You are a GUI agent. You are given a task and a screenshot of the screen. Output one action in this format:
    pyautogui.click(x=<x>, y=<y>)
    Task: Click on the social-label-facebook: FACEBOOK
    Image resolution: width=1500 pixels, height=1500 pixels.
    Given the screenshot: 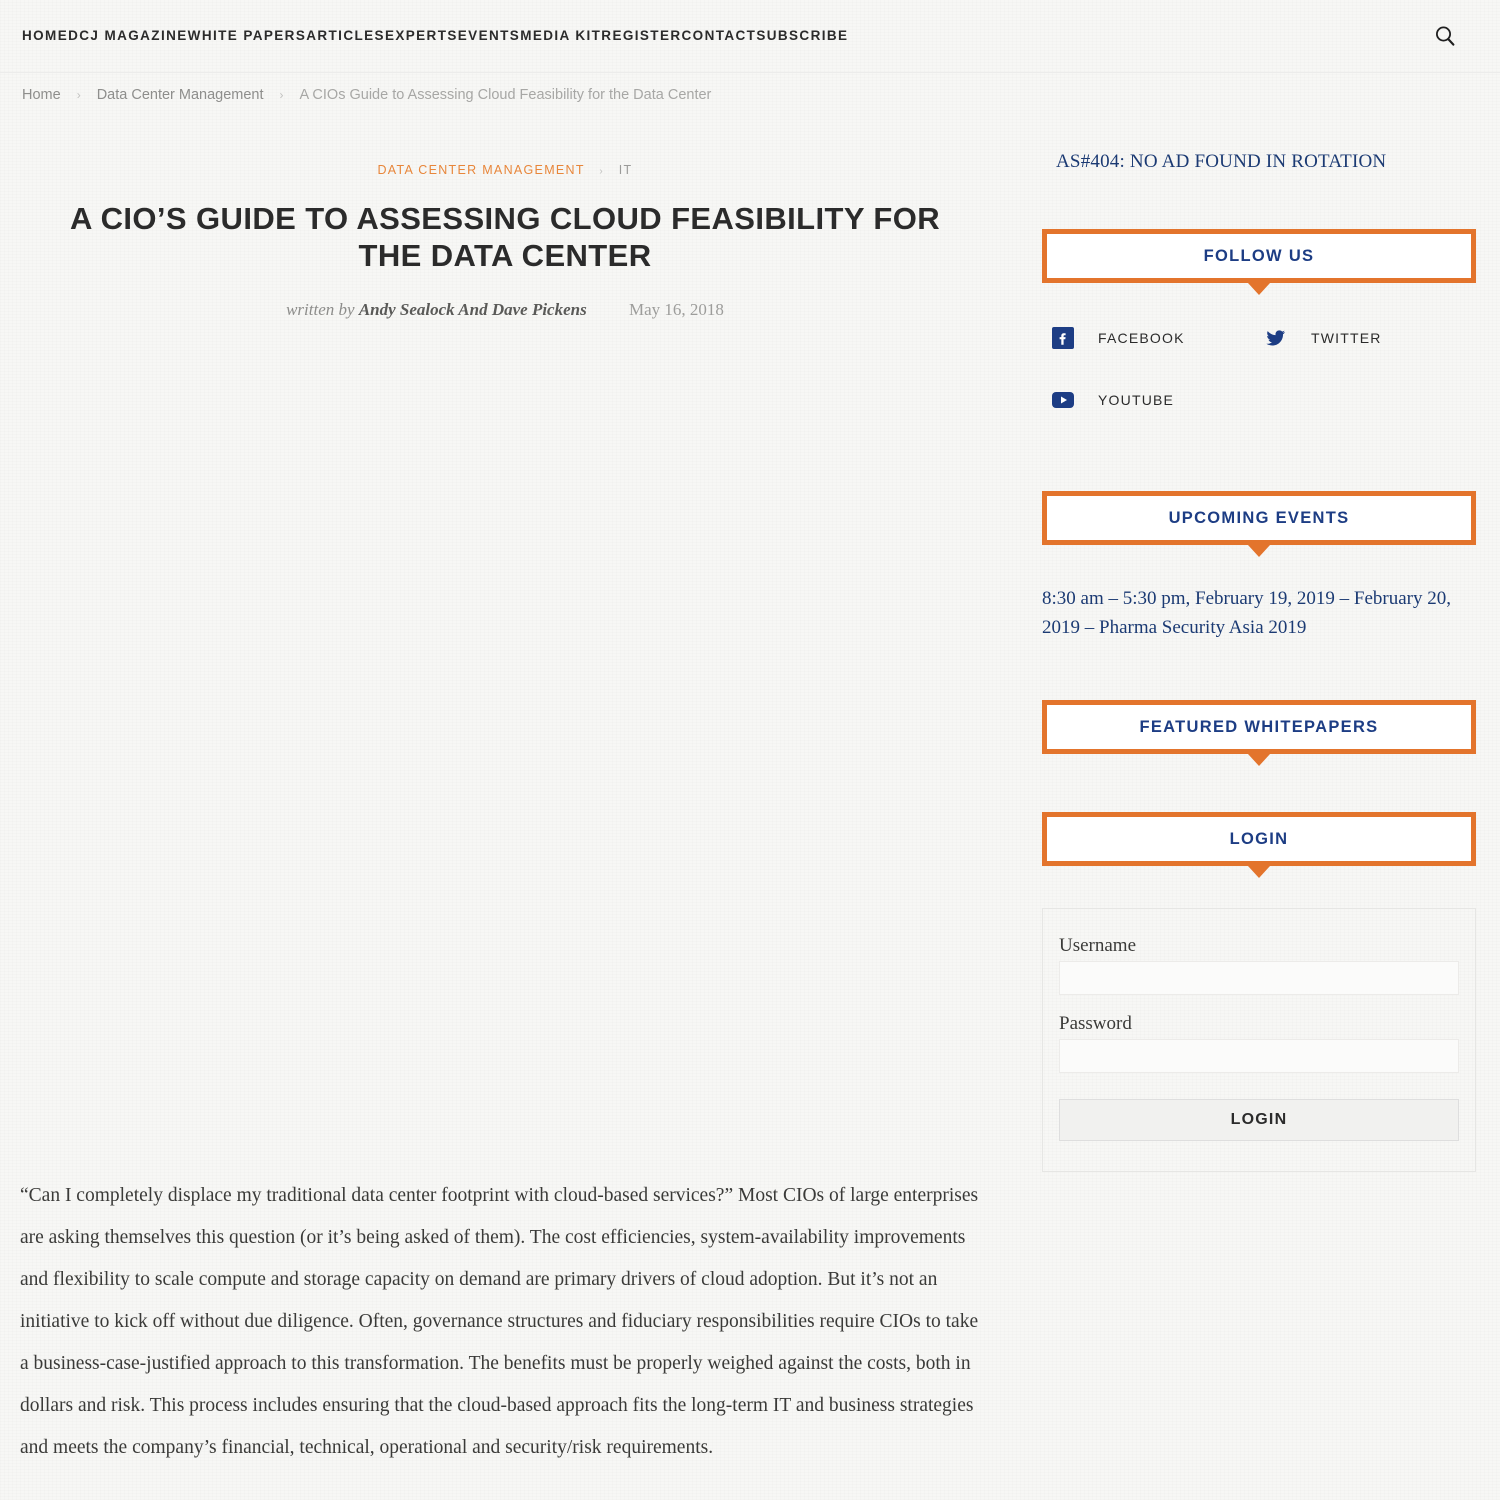 What is the action you would take?
    pyautogui.click(x=1141, y=338)
    